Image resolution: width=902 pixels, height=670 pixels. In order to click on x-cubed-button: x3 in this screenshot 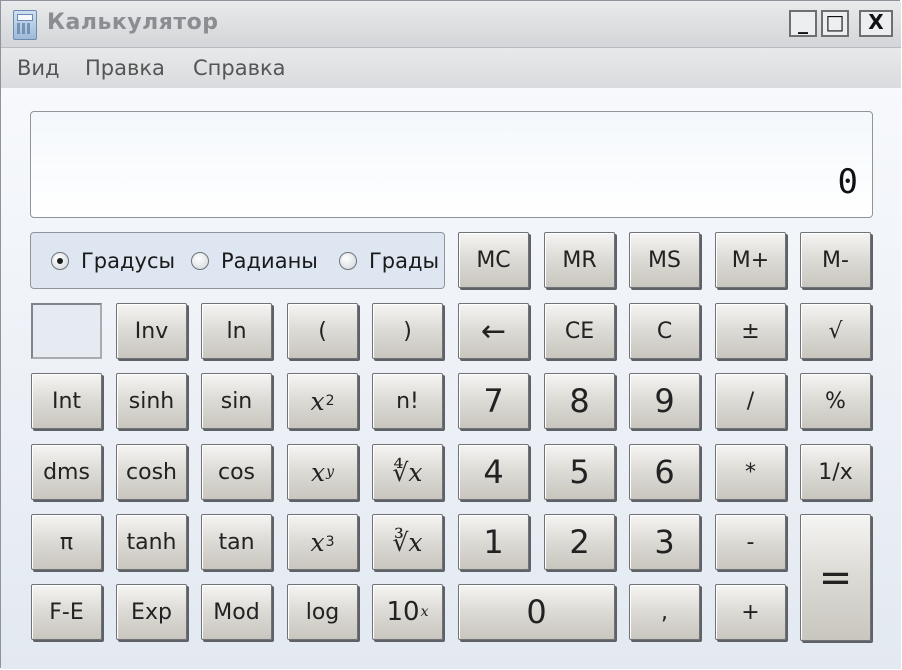, I will do `click(322, 542)`.